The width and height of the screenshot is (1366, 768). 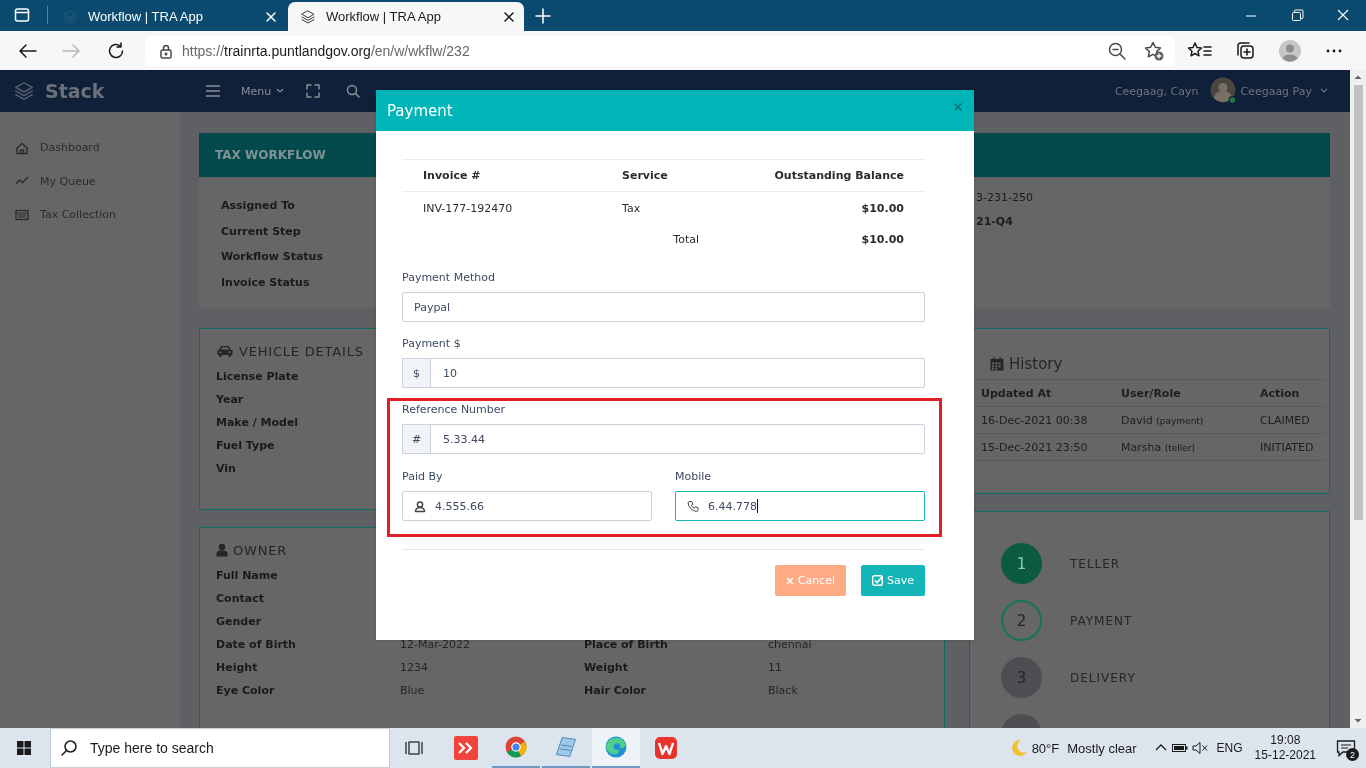 What do you see at coordinates (213, 91) in the screenshot?
I see `menu-icon` at bounding box center [213, 91].